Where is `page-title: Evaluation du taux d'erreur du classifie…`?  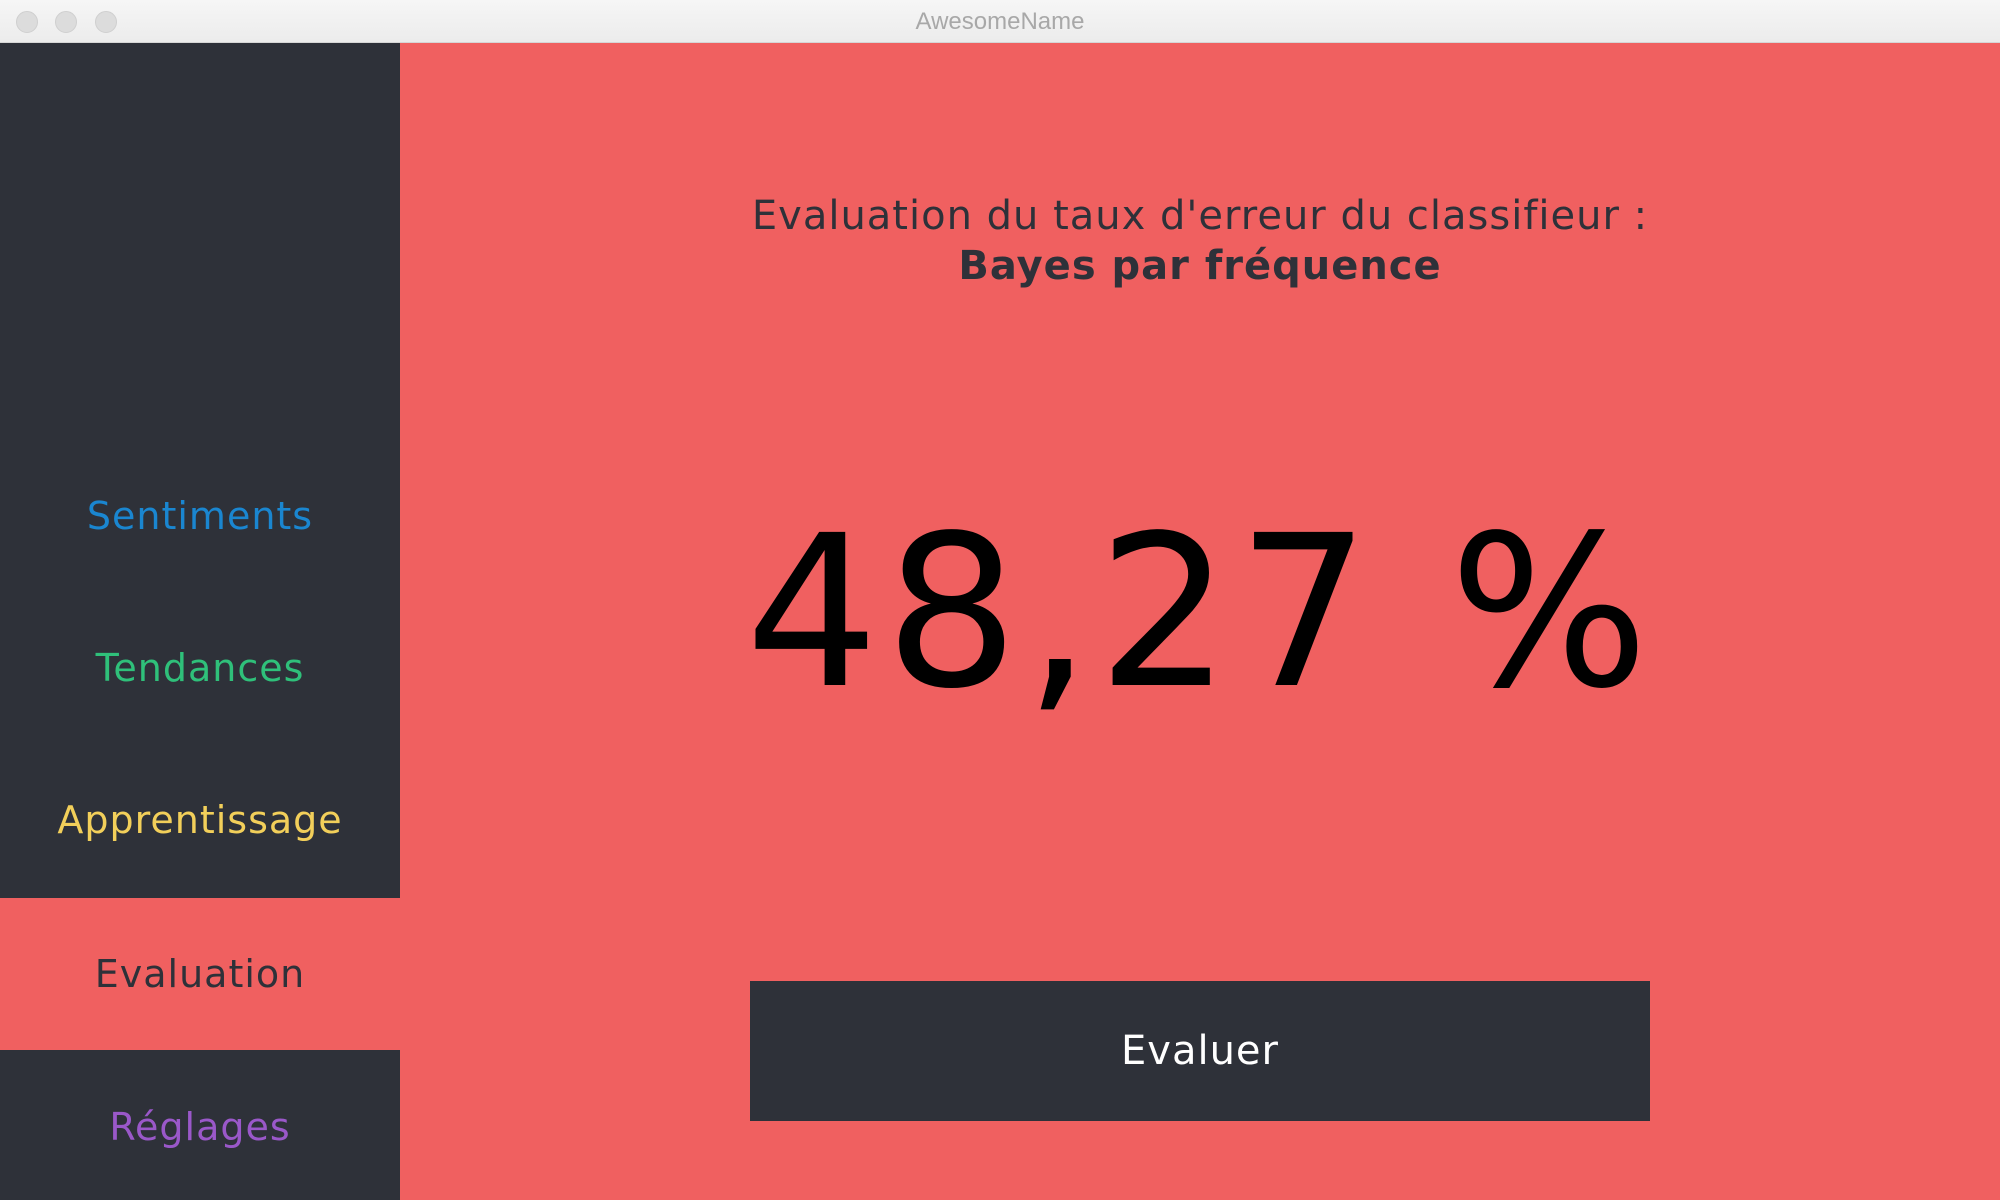
page-title: Evaluation du taux d'erreur du classifie… is located at coordinates (1200, 216).